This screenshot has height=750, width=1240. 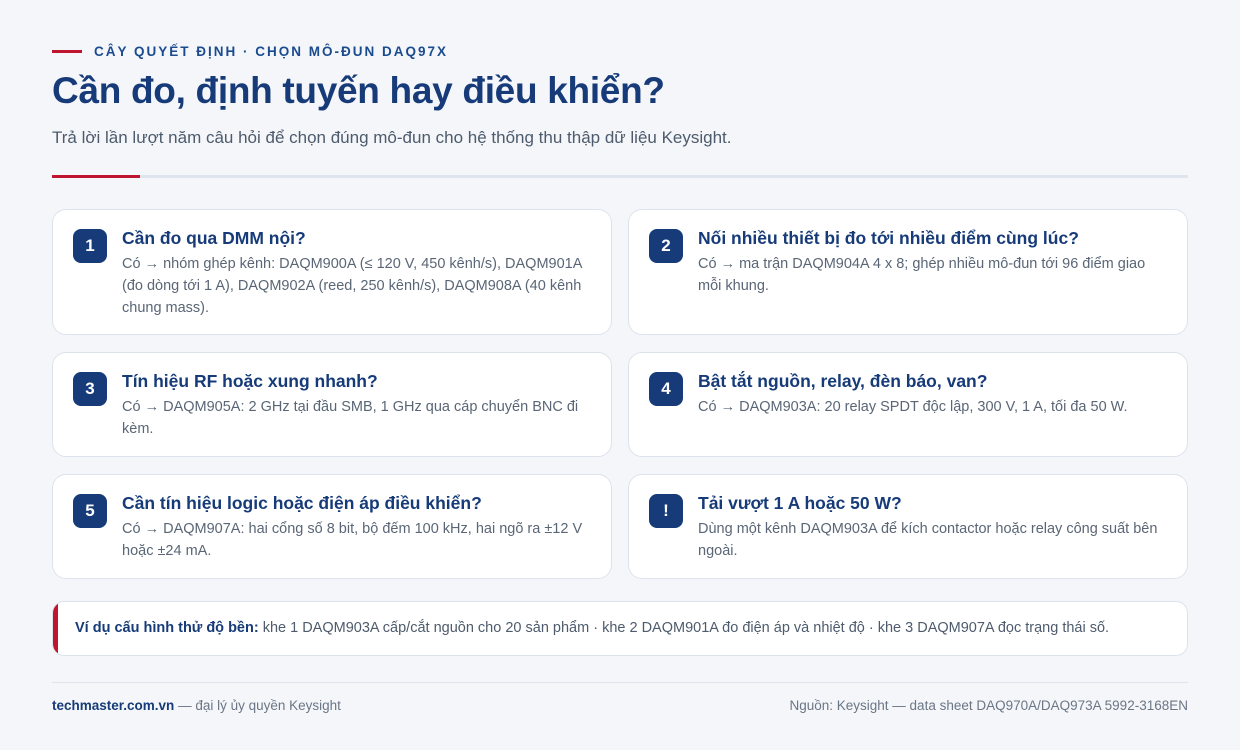 What do you see at coordinates (55, 628) in the screenshot?
I see `callout-accent-bar` at bounding box center [55, 628].